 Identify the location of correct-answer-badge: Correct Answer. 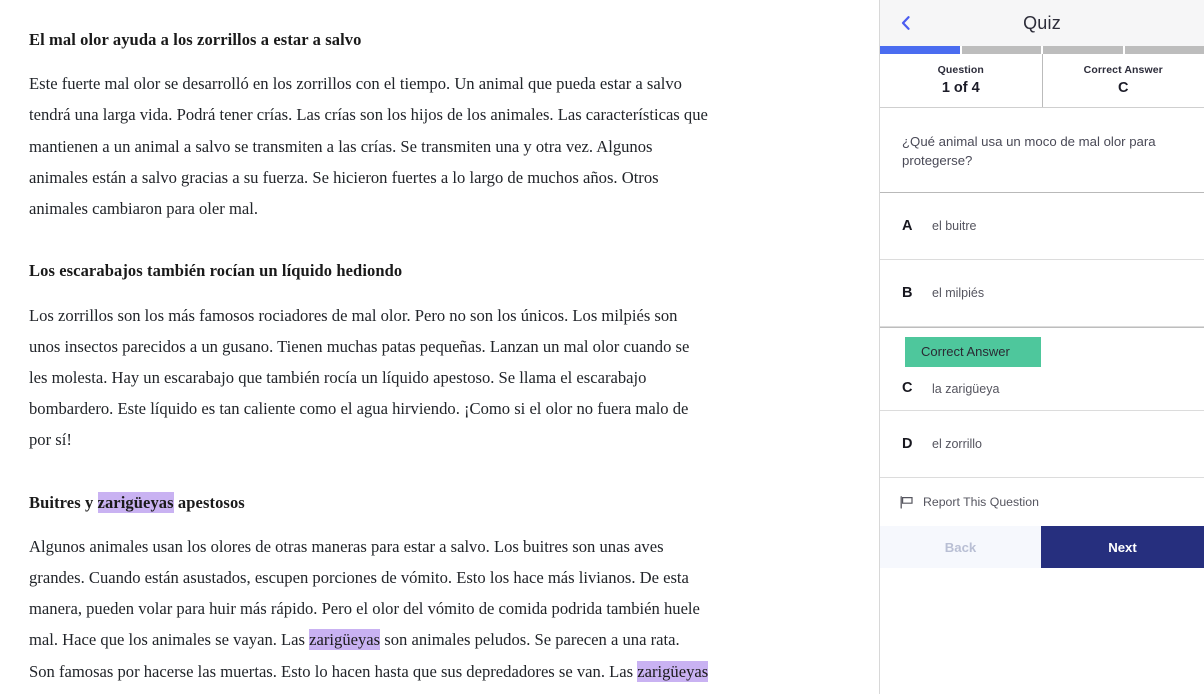
(973, 352).